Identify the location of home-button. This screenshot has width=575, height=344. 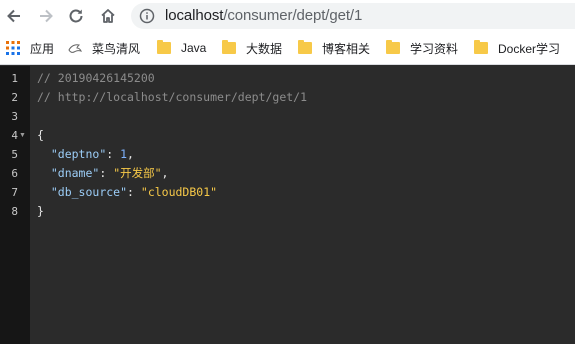
(108, 16).